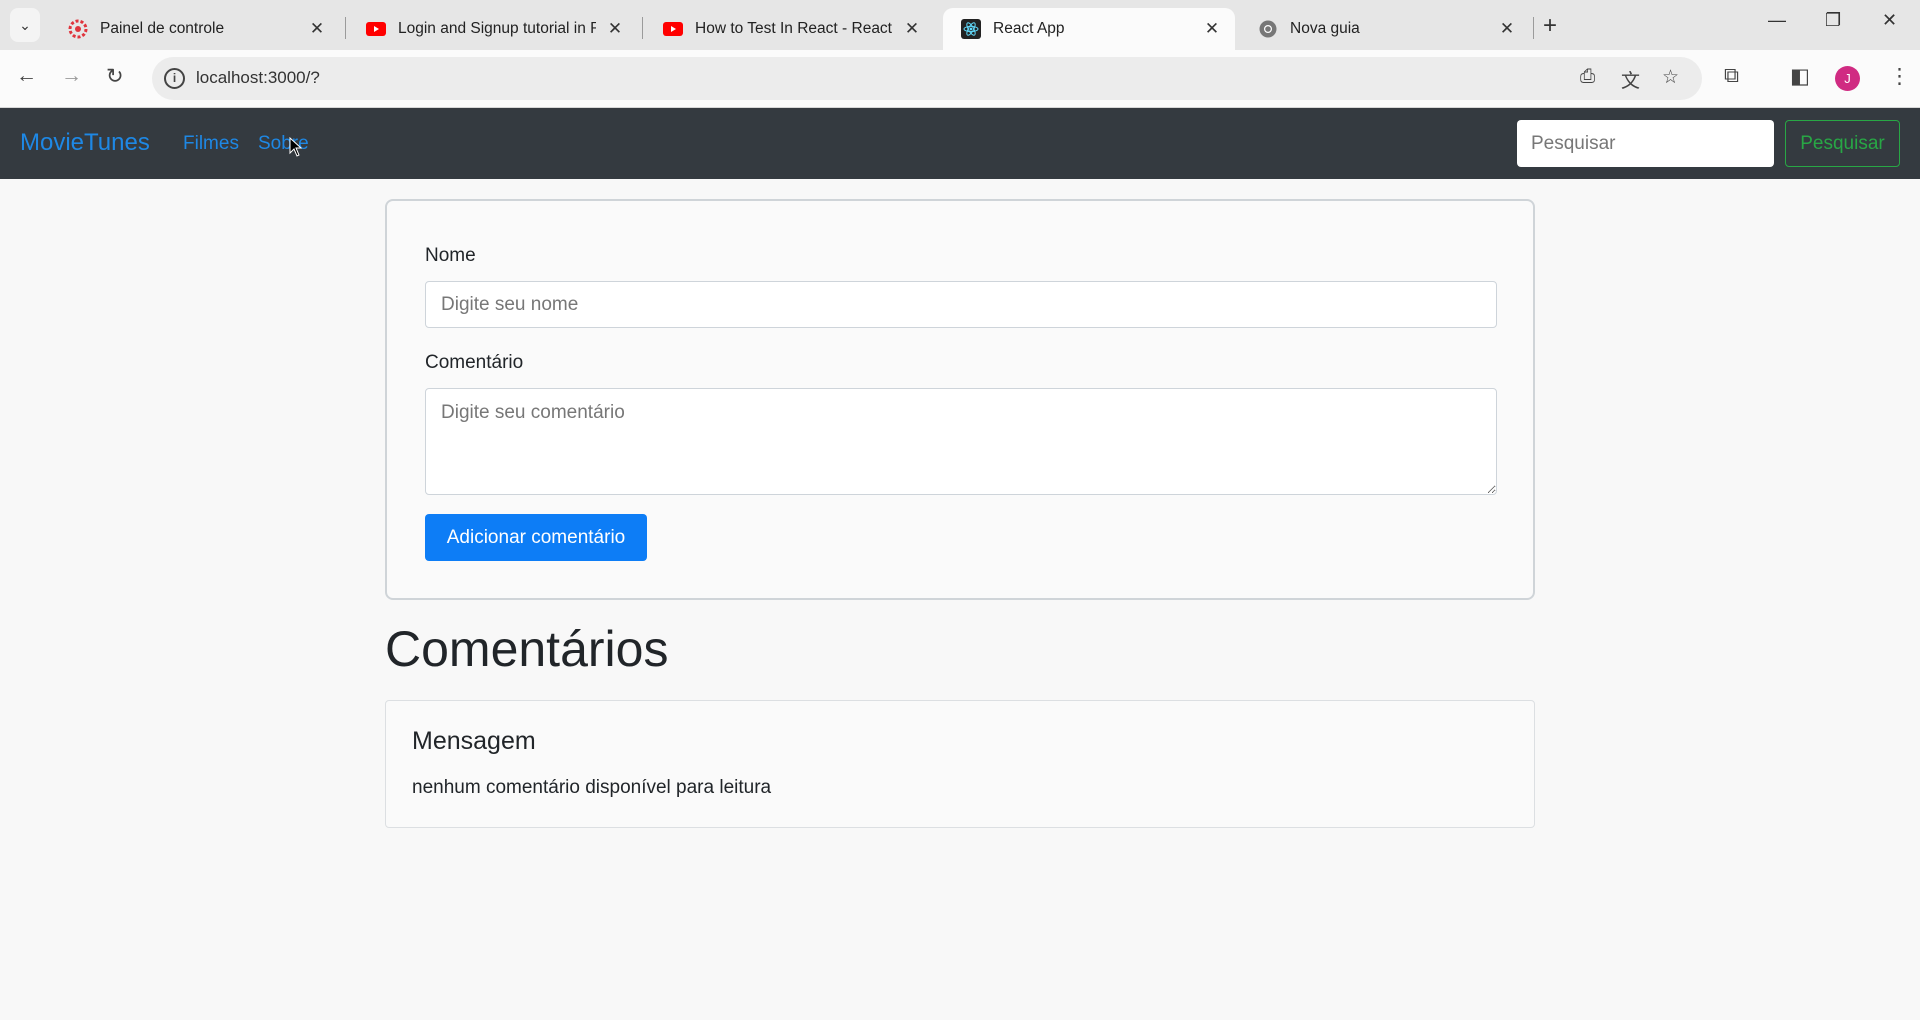 The height and width of the screenshot is (1020, 1920). What do you see at coordinates (1842, 143) in the screenshot?
I see `search-button: Pesquisar` at bounding box center [1842, 143].